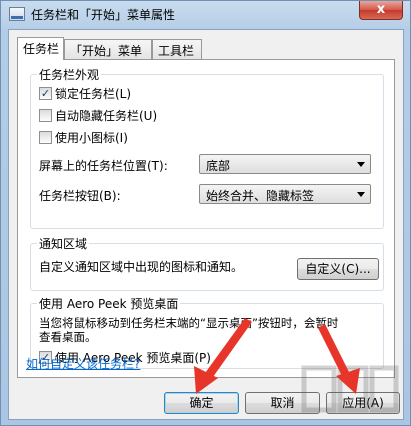  I want to click on location-label: 屏幕上的任务栏位置(T):, so click(103, 166).